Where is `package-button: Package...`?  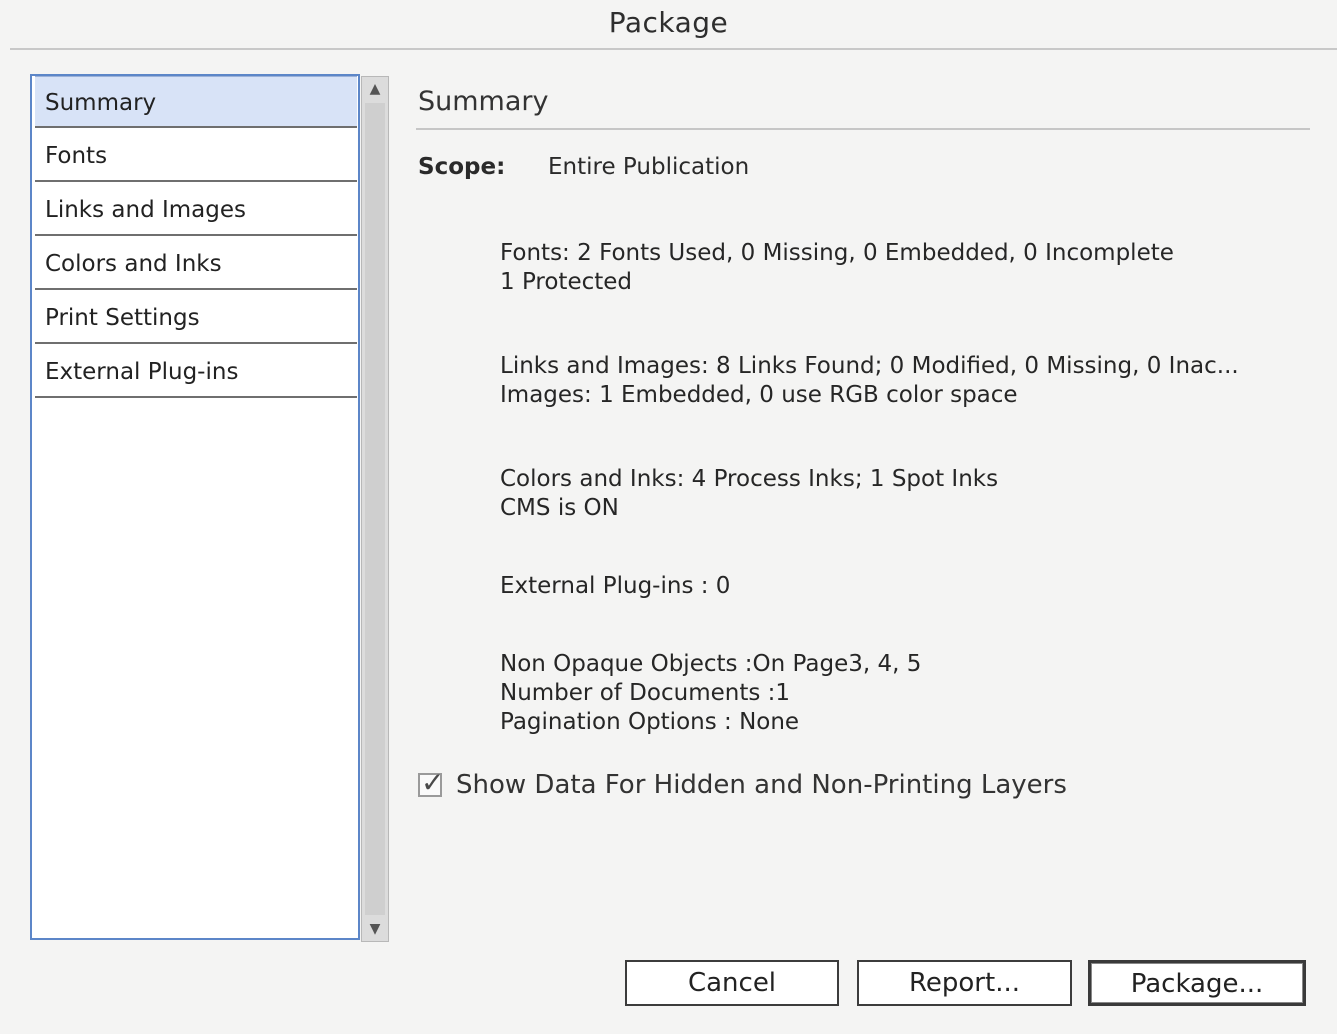
package-button: Package... is located at coordinates (1197, 983).